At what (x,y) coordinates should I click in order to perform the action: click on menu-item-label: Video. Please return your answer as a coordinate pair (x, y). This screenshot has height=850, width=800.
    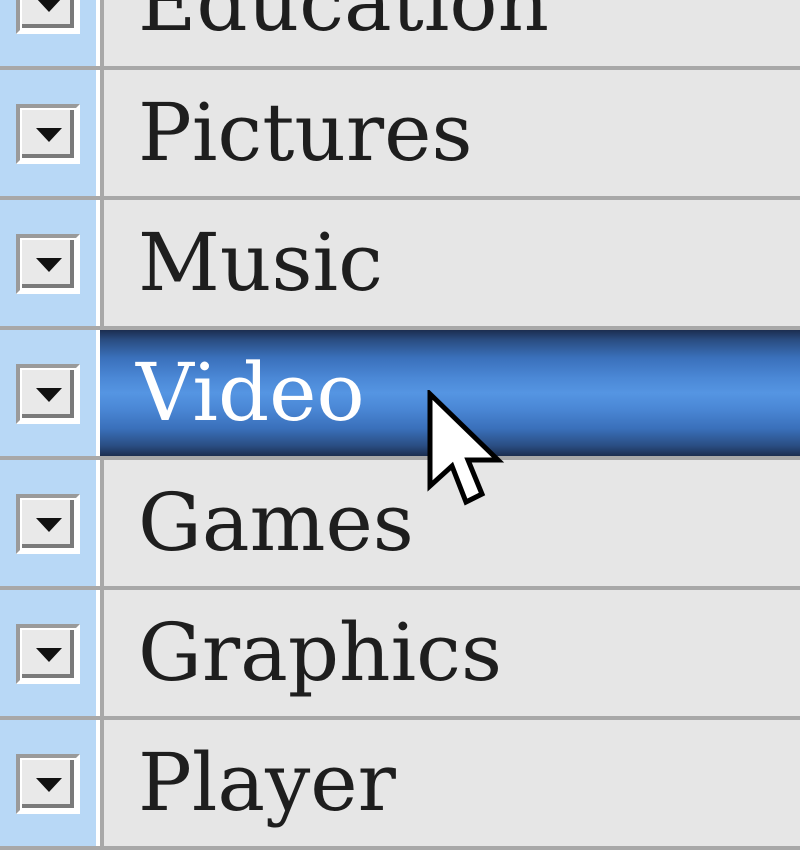
    Looking at the image, I should click on (250, 392).